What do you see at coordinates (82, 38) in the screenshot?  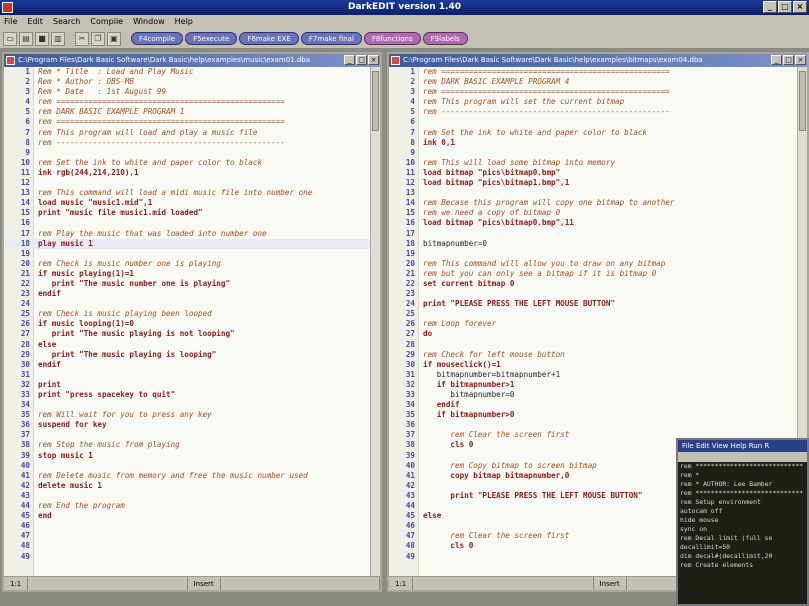 I see `cut-icon: ✂` at bounding box center [82, 38].